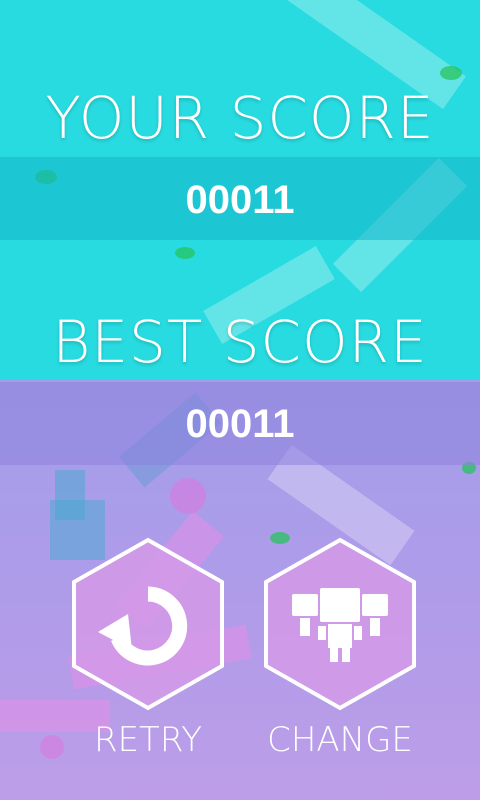 The height and width of the screenshot is (800, 480). Describe the element at coordinates (148, 740) in the screenshot. I see `retry-label: RETRY` at that location.